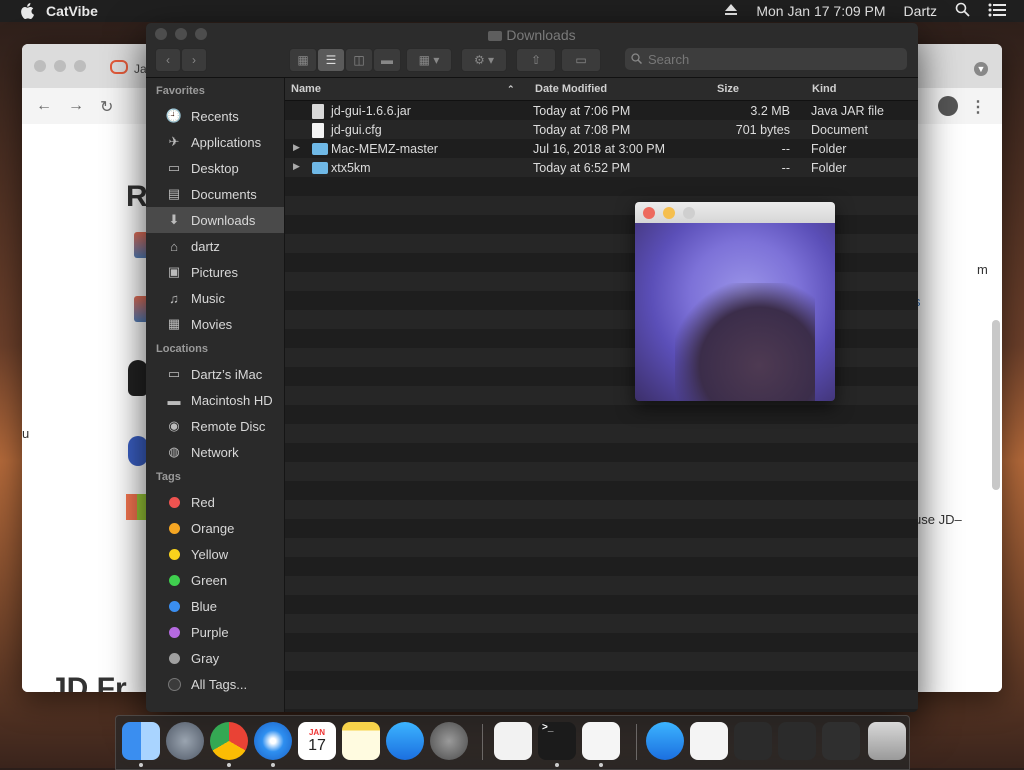 The width and height of the screenshot is (1024, 770). I want to click on sidebar-item-dartz-s-imac: ▭ Dartz’s iMac, so click(215, 374).